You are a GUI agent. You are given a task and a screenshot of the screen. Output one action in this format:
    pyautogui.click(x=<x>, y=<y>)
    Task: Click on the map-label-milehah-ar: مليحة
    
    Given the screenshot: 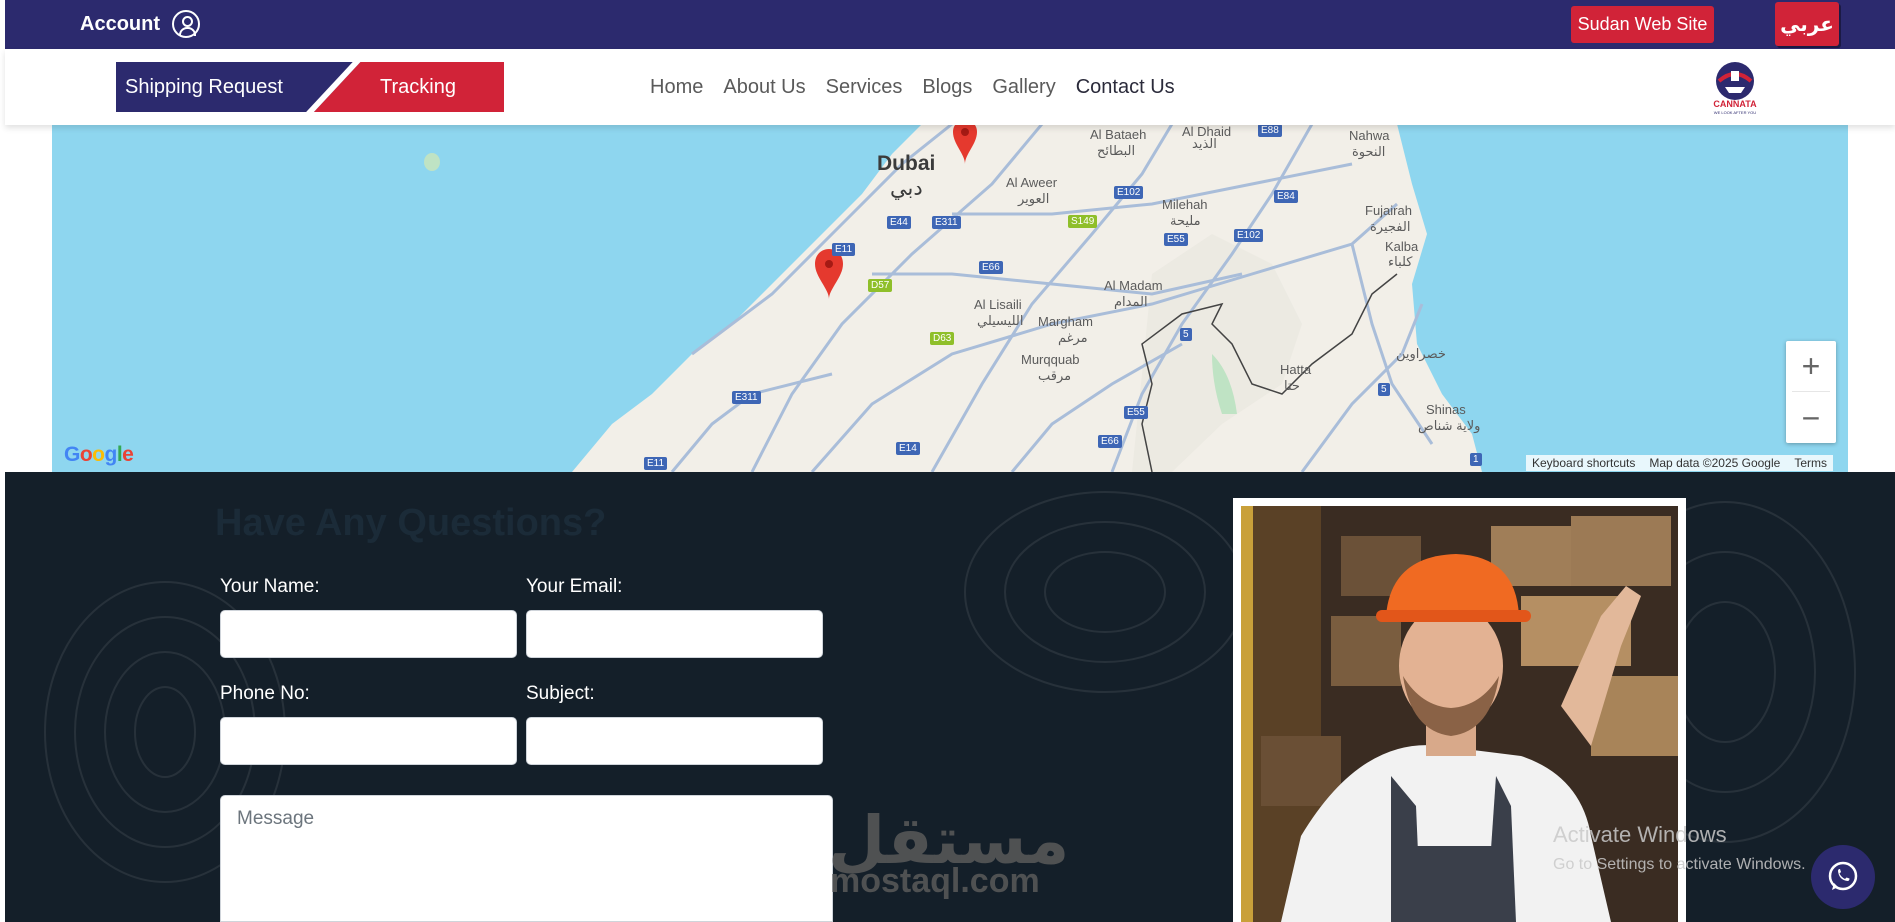 What is the action you would take?
    pyautogui.click(x=1185, y=220)
    